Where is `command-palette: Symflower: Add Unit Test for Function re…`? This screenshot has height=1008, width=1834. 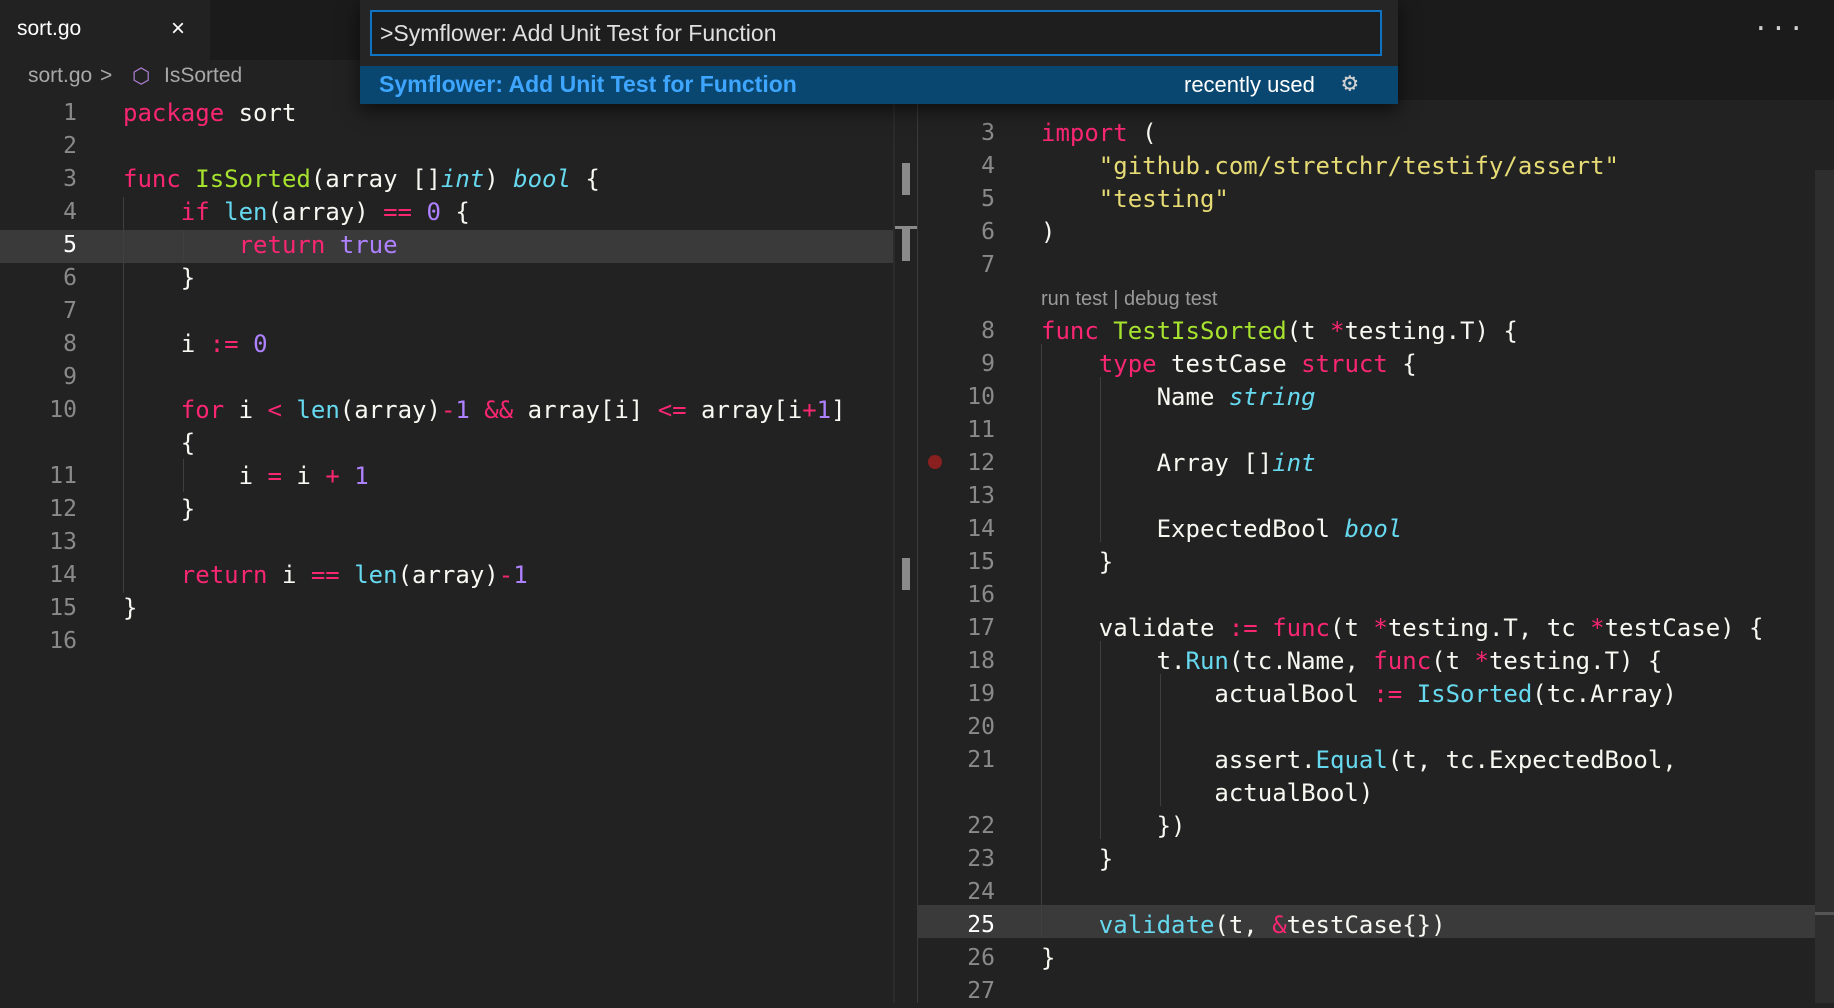
command-palette: Symflower: Add Unit Test for Function re… is located at coordinates (879, 52).